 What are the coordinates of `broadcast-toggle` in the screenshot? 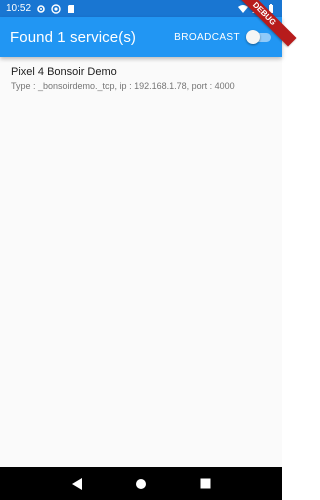 It's located at (259, 37).